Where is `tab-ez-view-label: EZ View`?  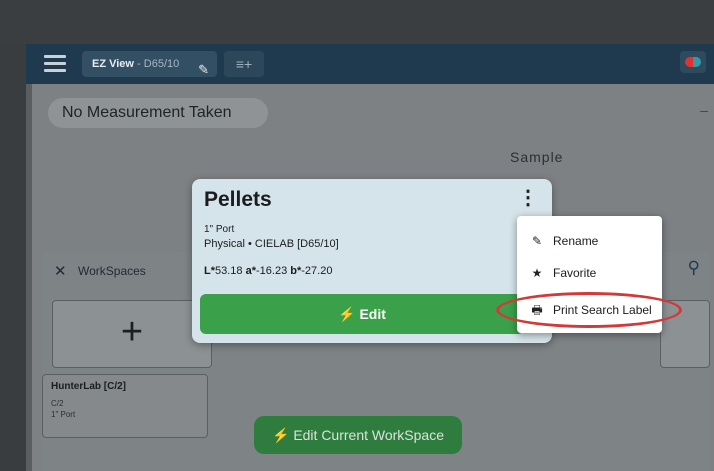 tab-ez-view-label: EZ View is located at coordinates (113, 64).